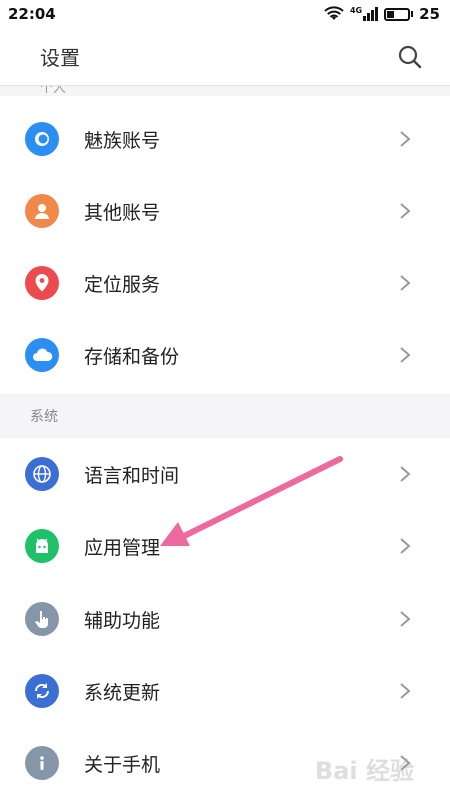 The width and height of the screenshot is (450, 800). I want to click on search-icon, so click(410, 57).